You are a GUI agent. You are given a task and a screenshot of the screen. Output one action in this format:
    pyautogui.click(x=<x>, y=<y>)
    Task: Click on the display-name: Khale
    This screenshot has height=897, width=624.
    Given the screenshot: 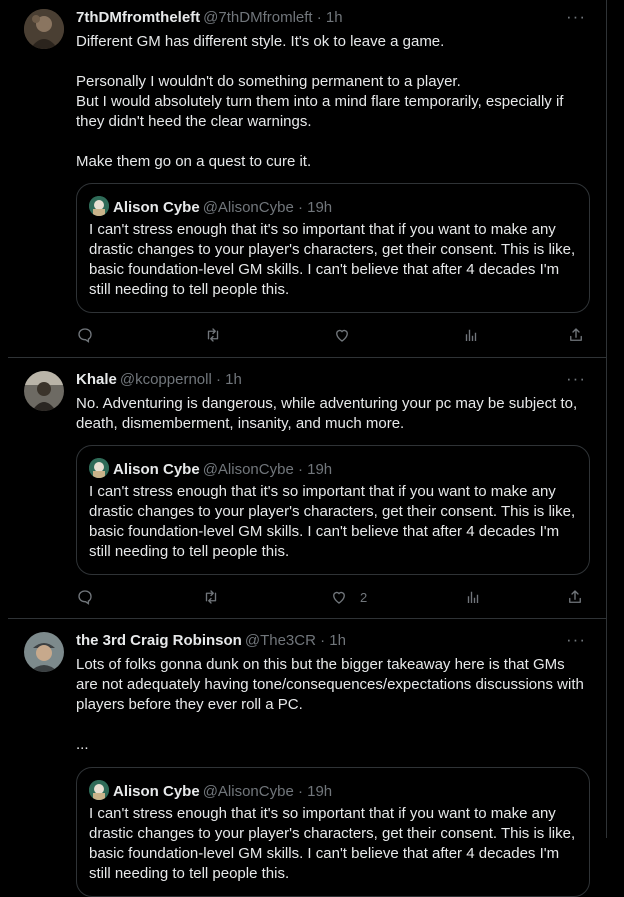 What is the action you would take?
    pyautogui.click(x=96, y=379)
    